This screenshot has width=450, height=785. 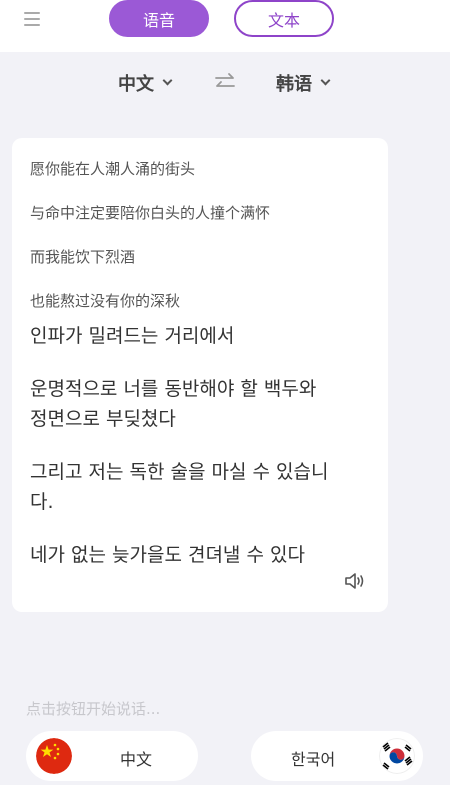 I want to click on source-text-line: 与命中注定要陪你白头的人撞个满怀, so click(x=150, y=213).